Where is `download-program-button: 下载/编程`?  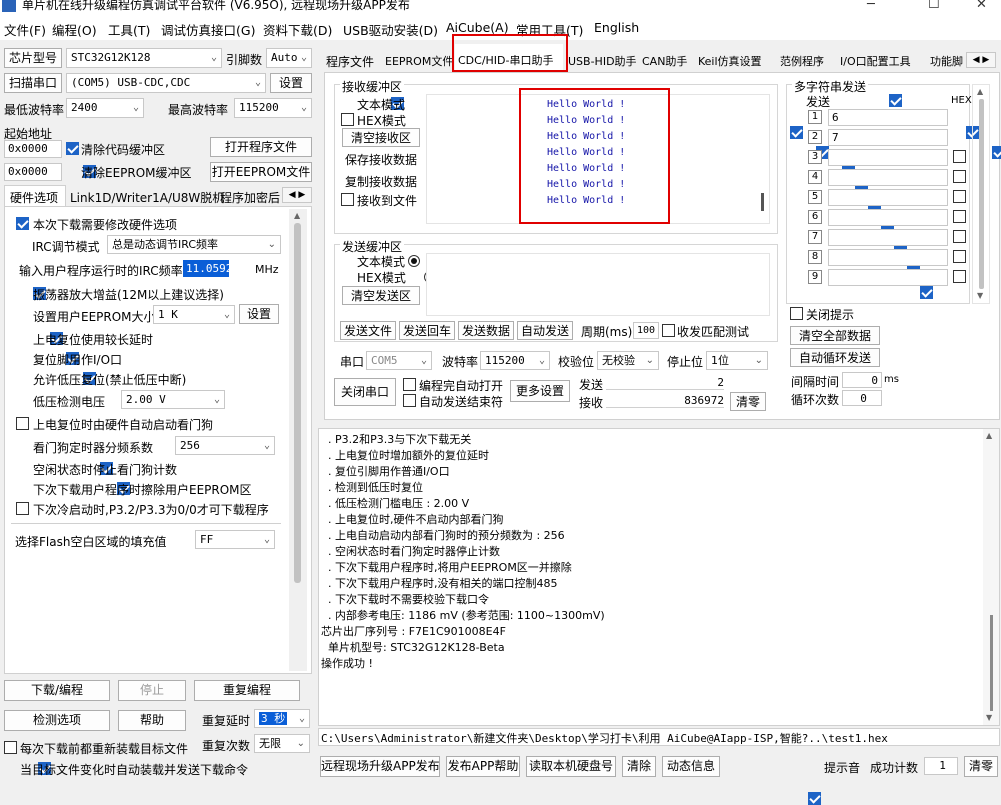
download-program-button: 下载/编程 is located at coordinates (57, 690).